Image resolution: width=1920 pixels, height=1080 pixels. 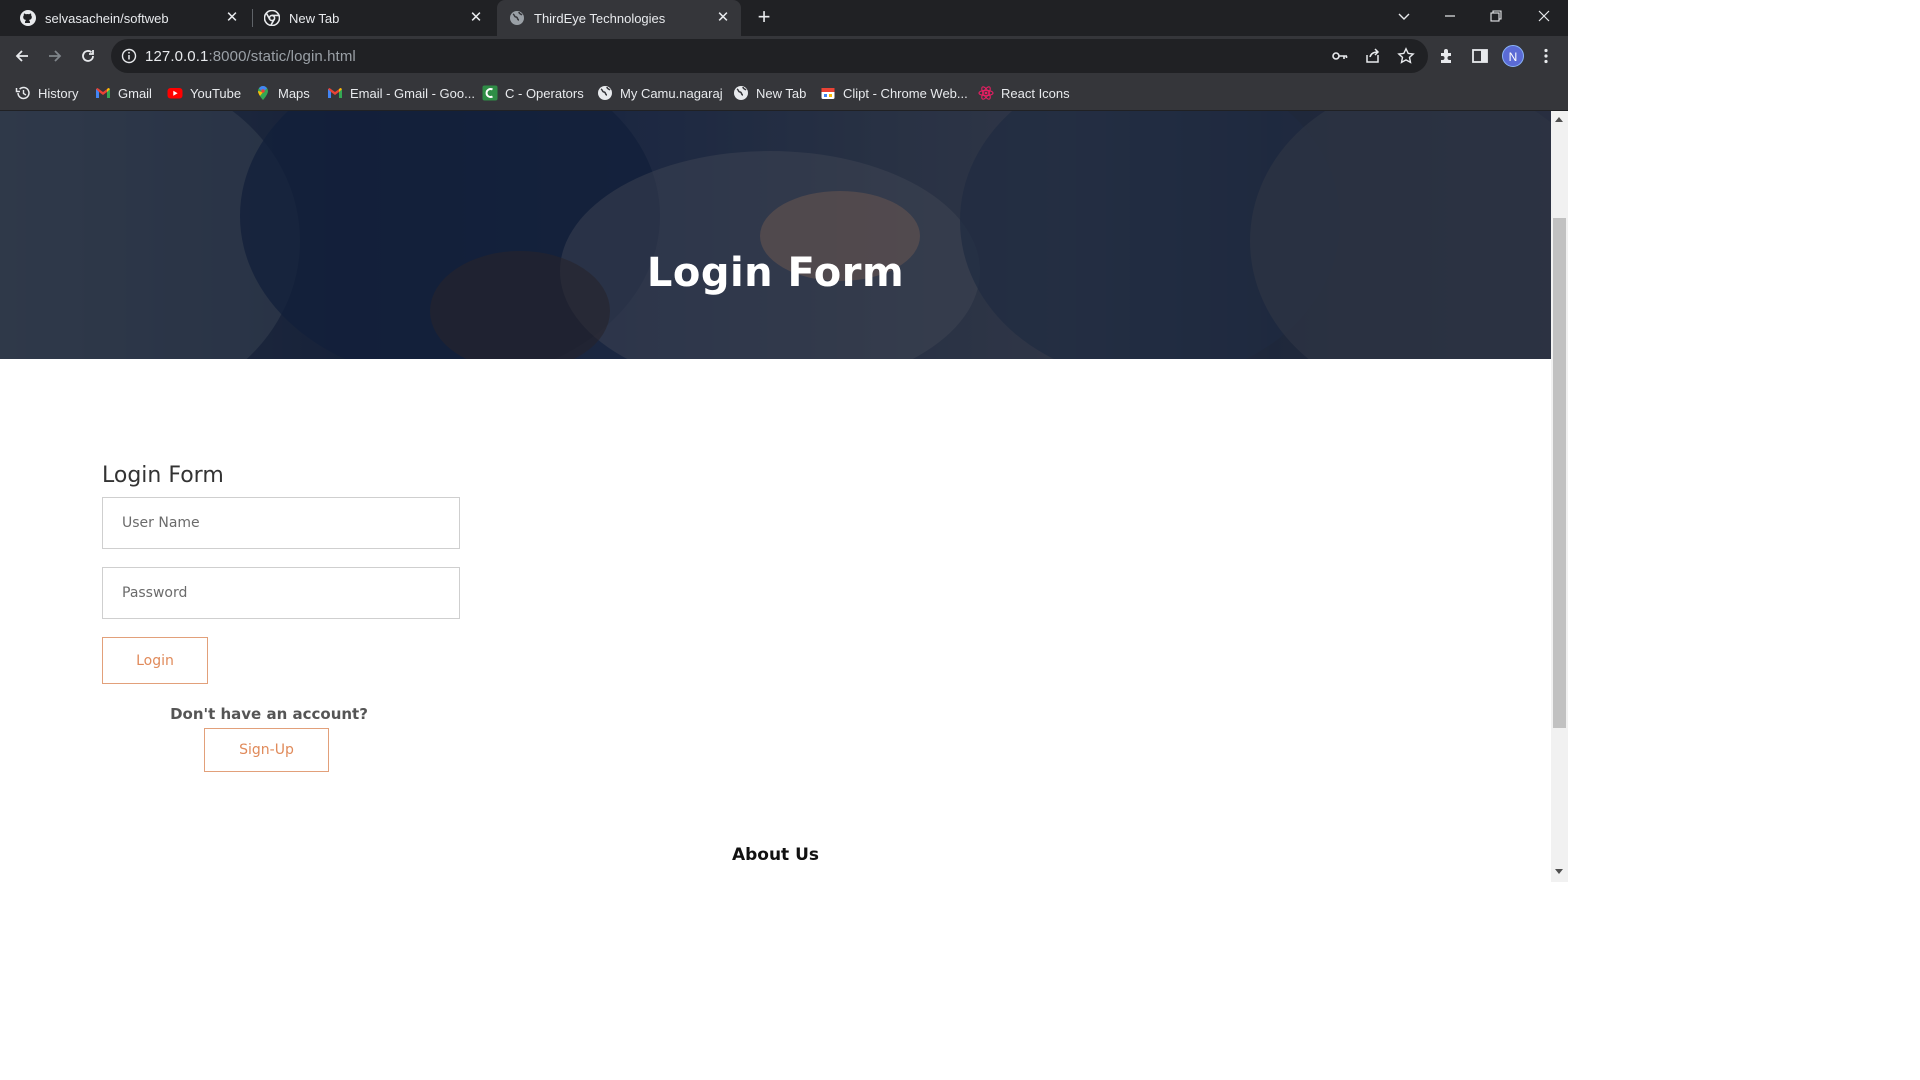 What do you see at coordinates (769, 56) in the screenshot?
I see `address-bar: 127.0.0.1:8000/static/login.html` at bounding box center [769, 56].